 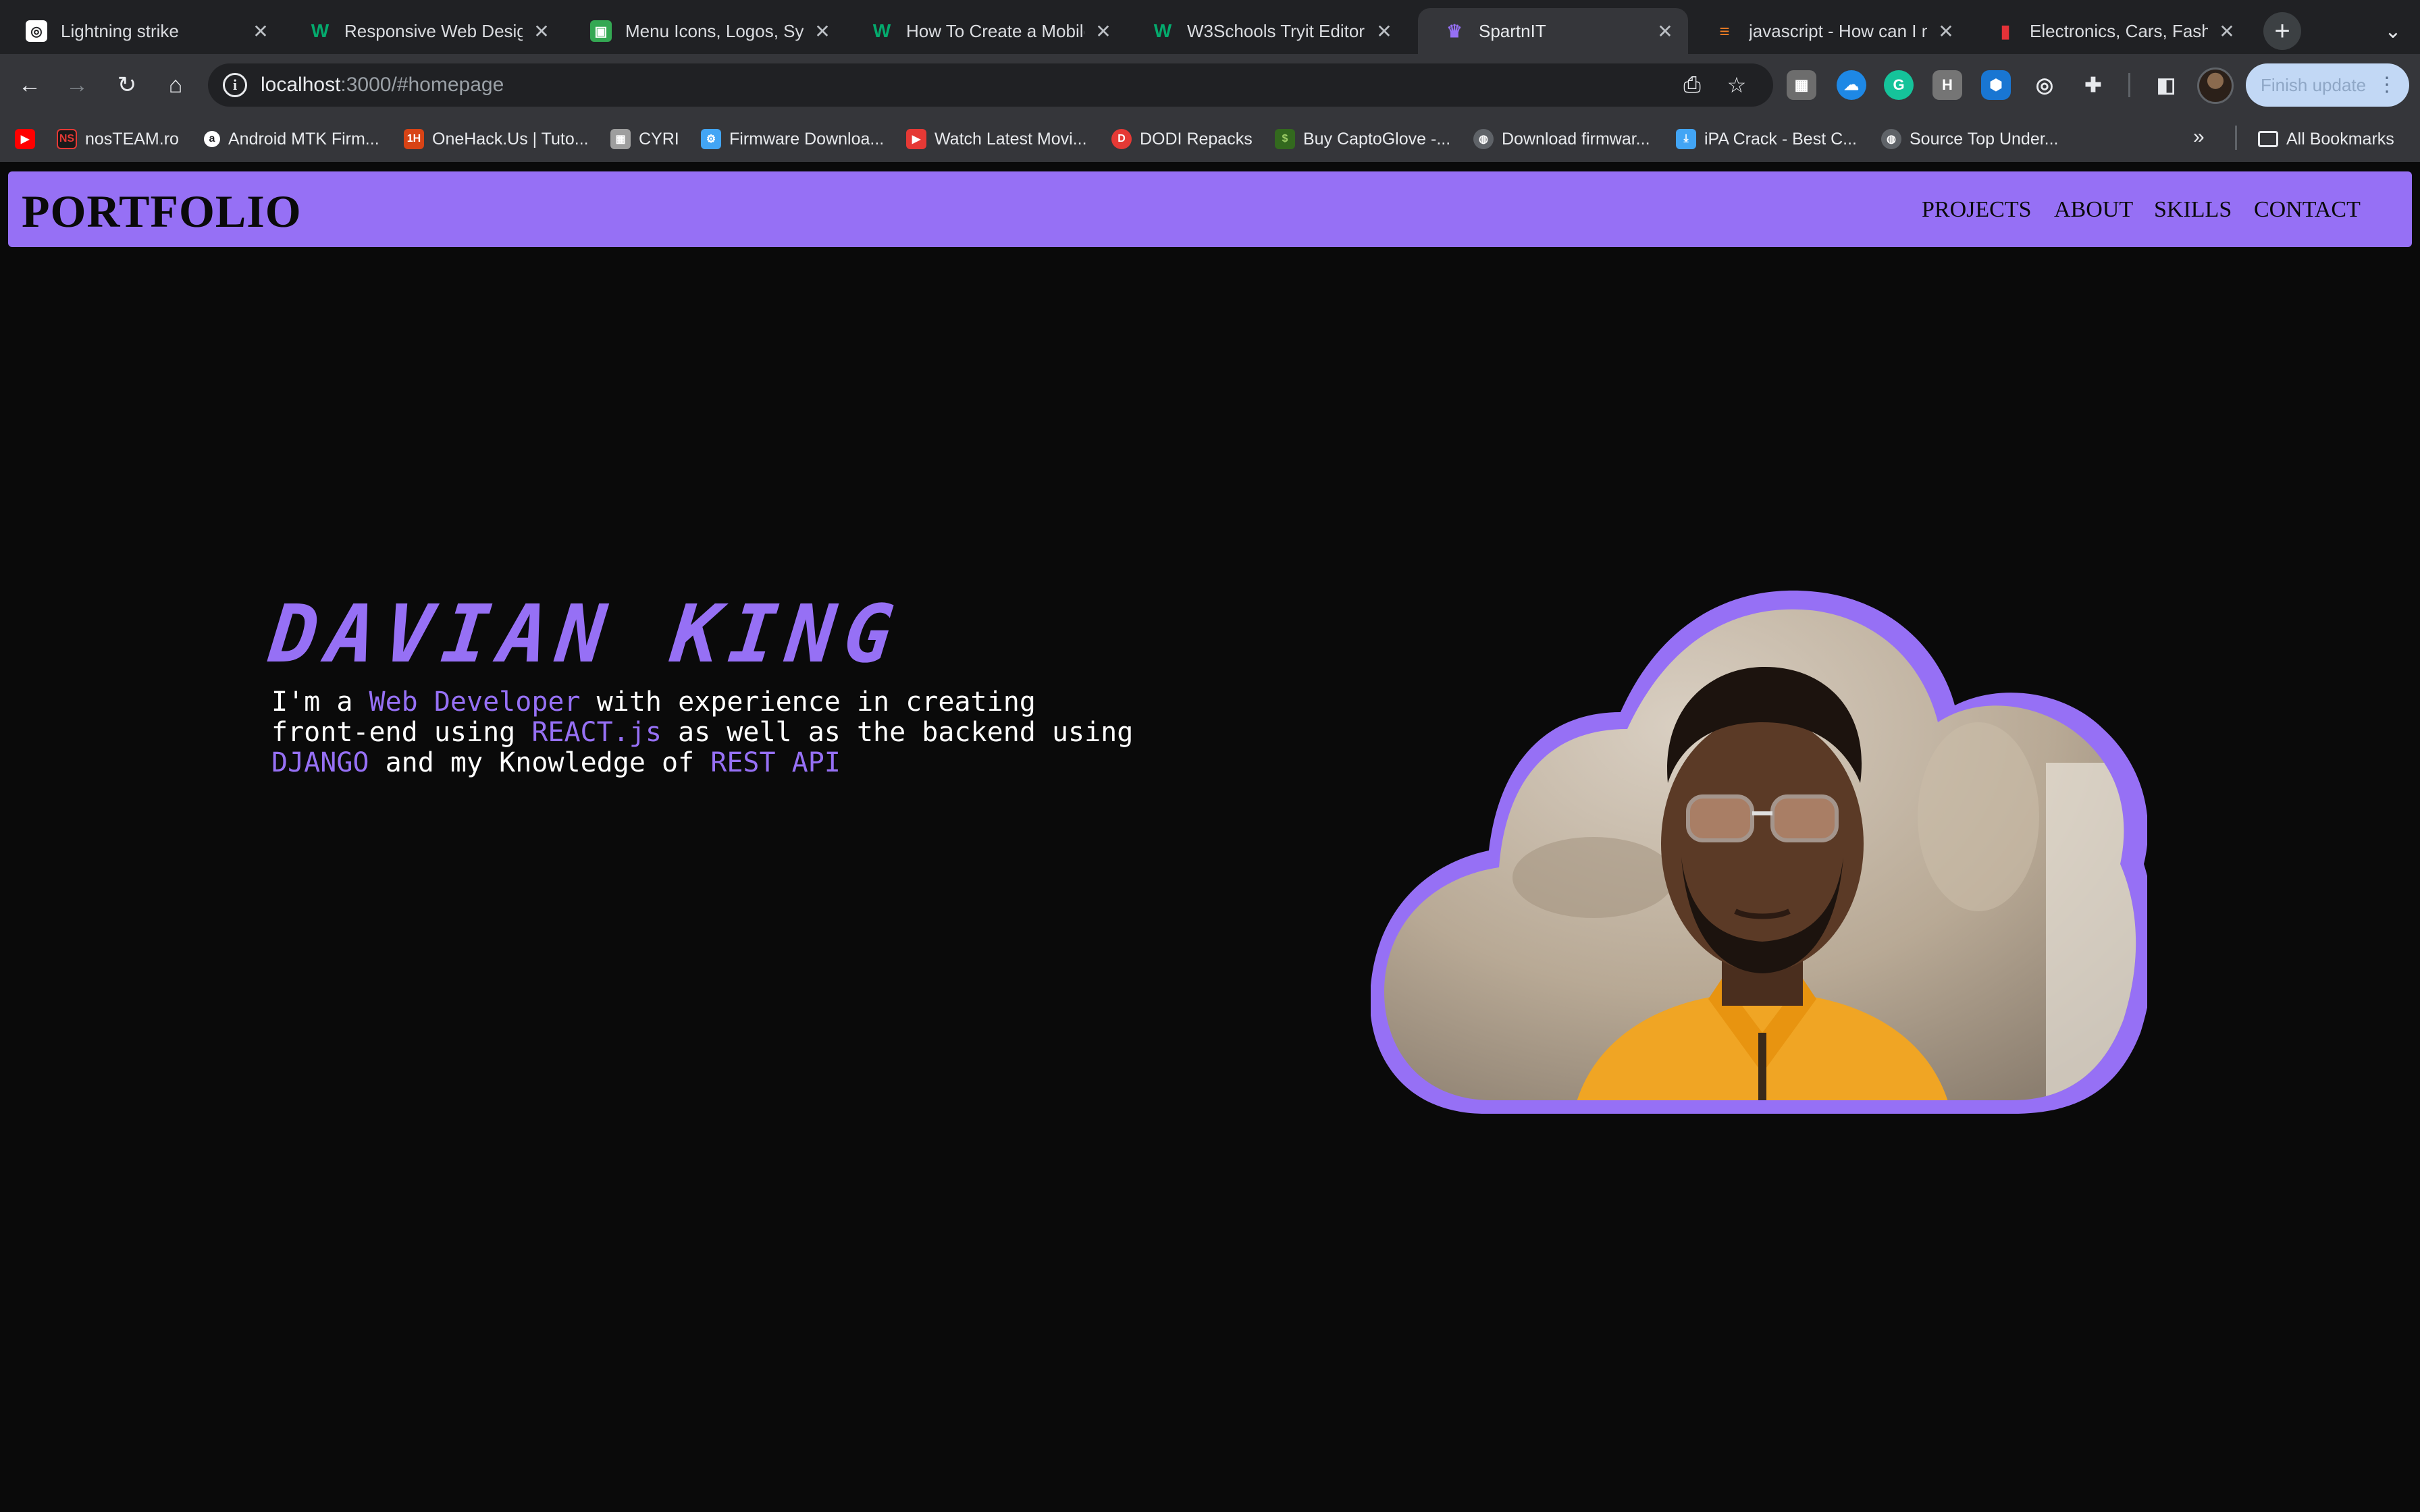 What do you see at coordinates (235, 85) in the screenshot?
I see `site-info-icon: i` at bounding box center [235, 85].